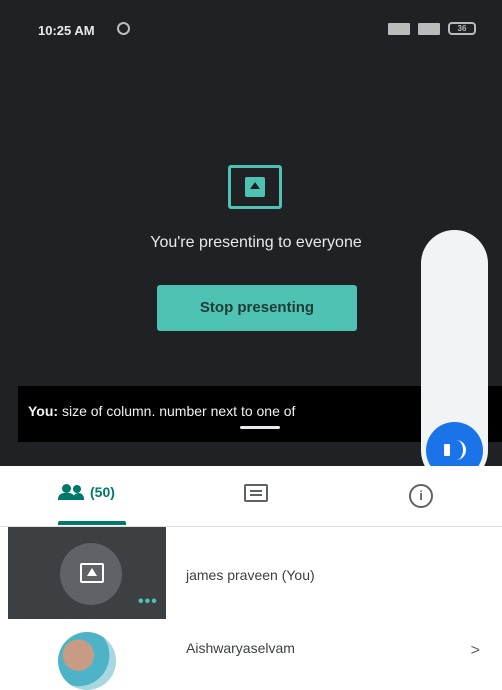  Describe the element at coordinates (429, 28) in the screenshot. I see `wifi-icon` at that location.